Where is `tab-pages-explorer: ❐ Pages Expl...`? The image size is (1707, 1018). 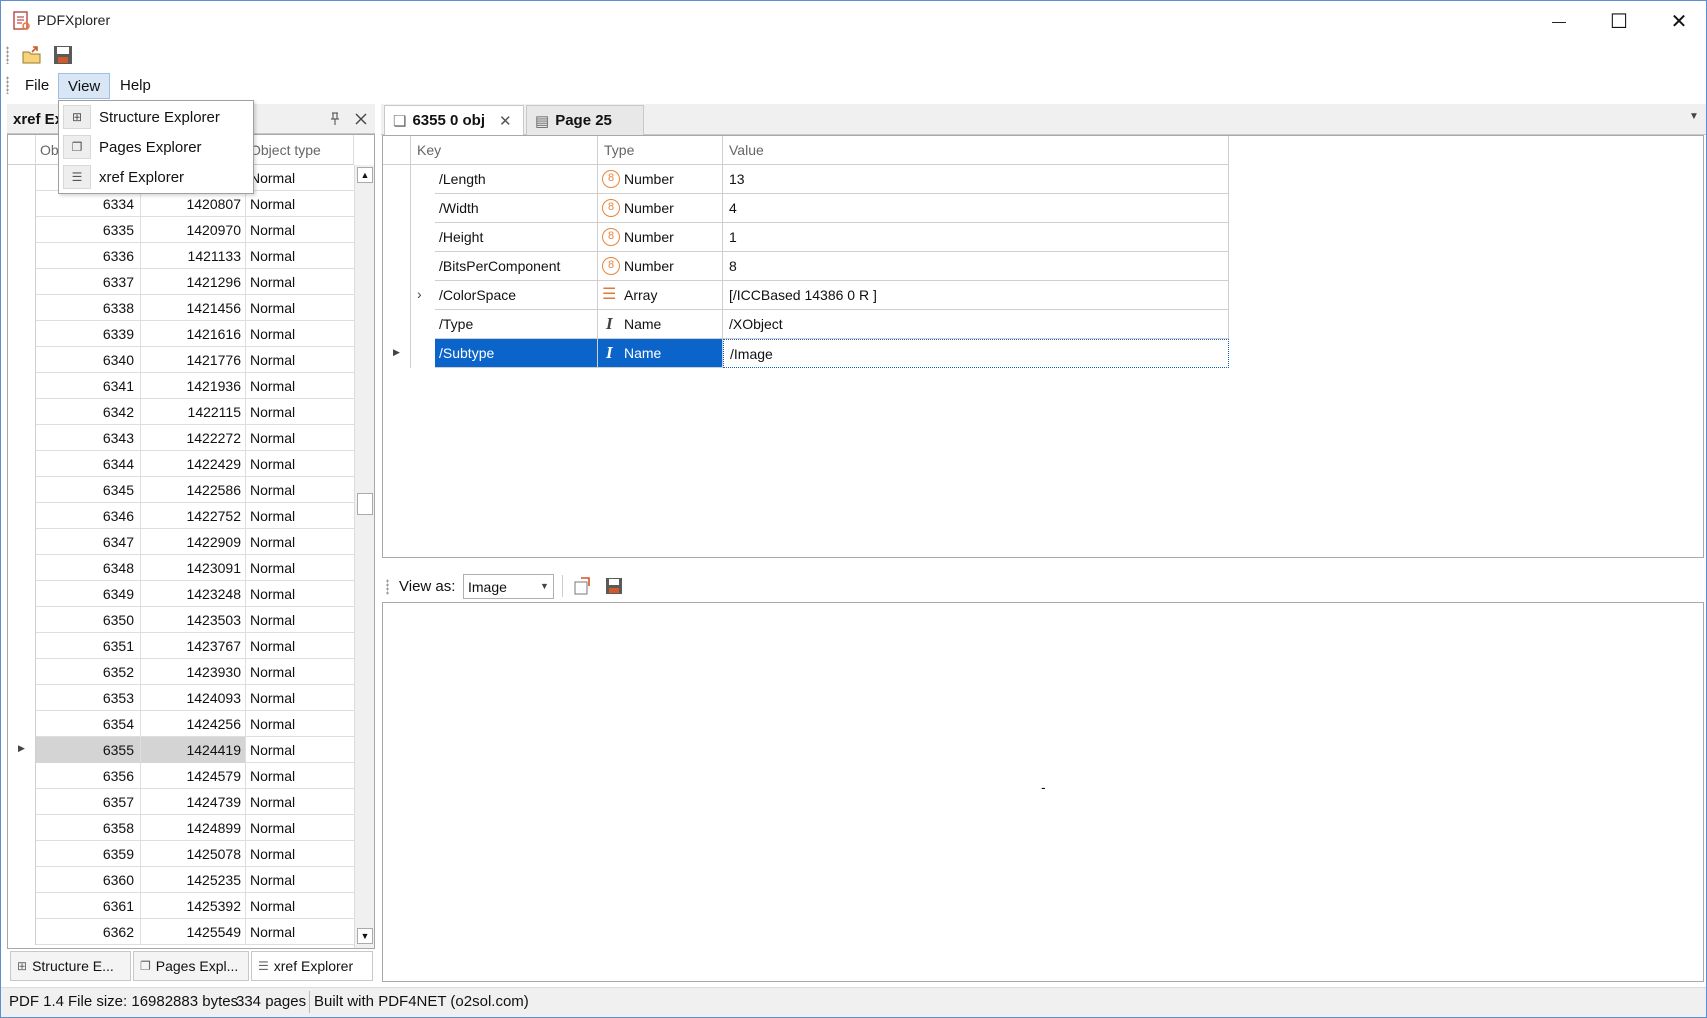 tab-pages-explorer: ❐ Pages Expl... is located at coordinates (191, 966).